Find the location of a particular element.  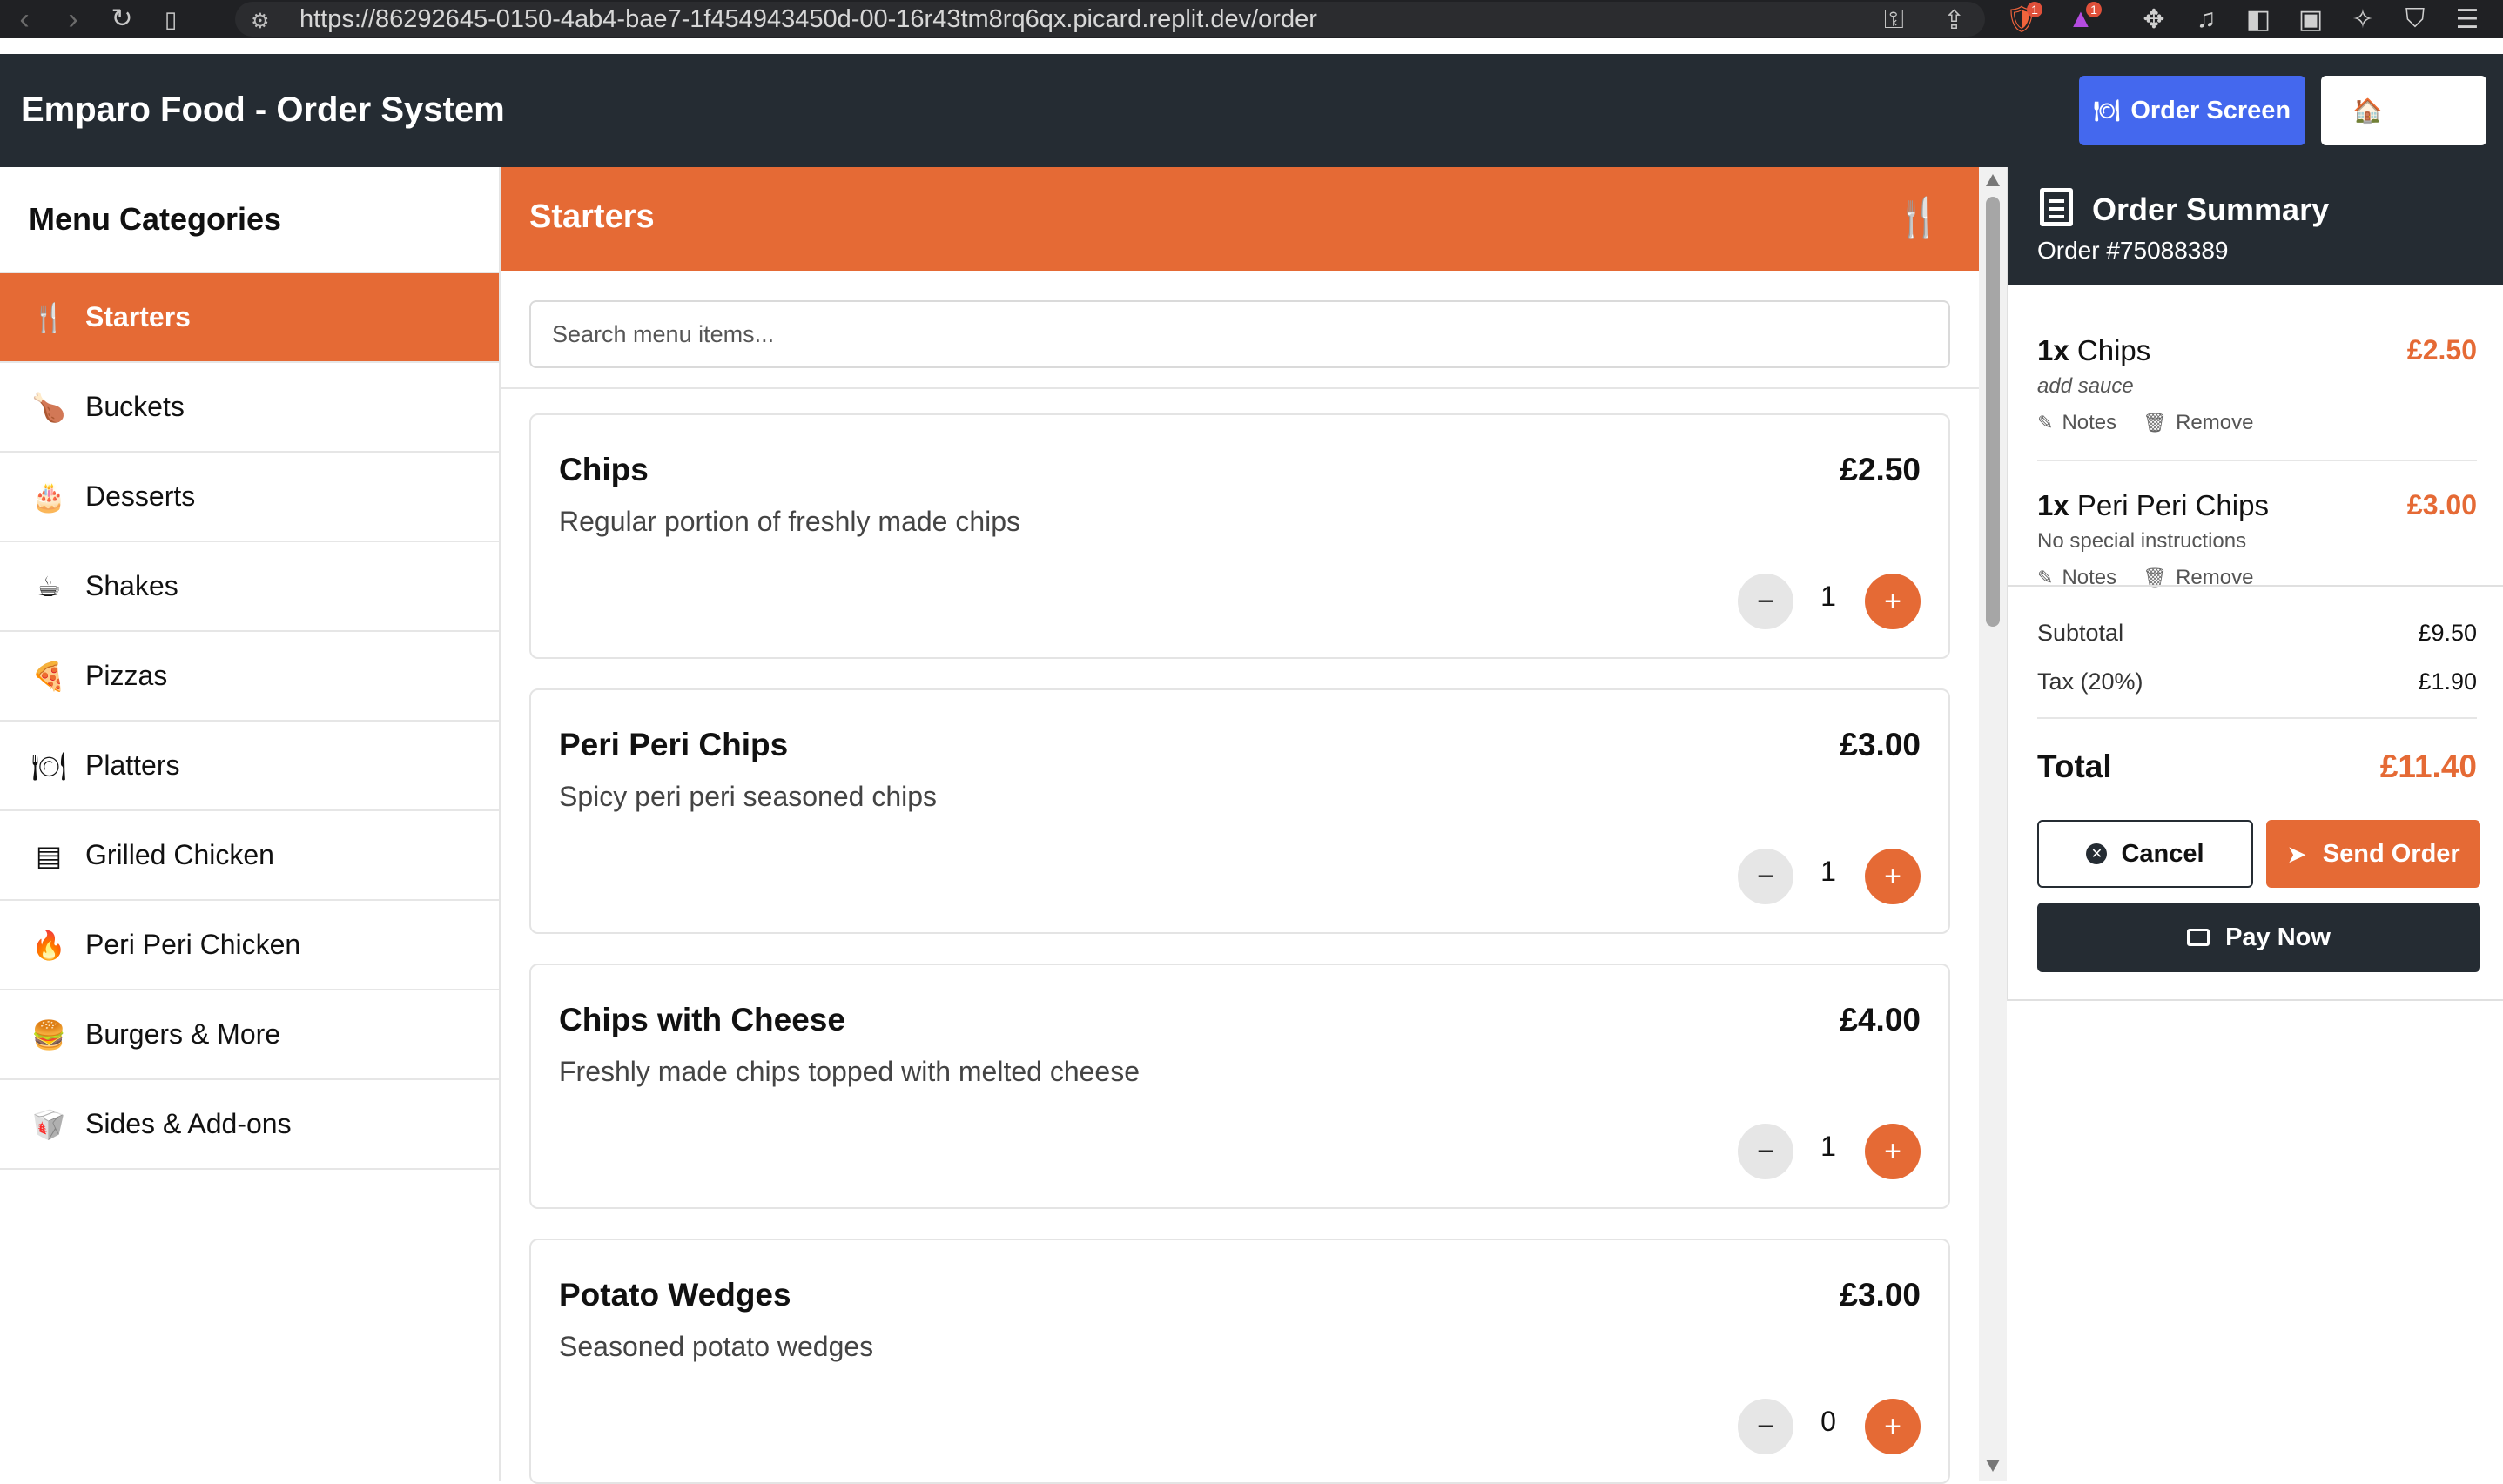

order-line-note: No special instructions is located at coordinates (2142, 541).